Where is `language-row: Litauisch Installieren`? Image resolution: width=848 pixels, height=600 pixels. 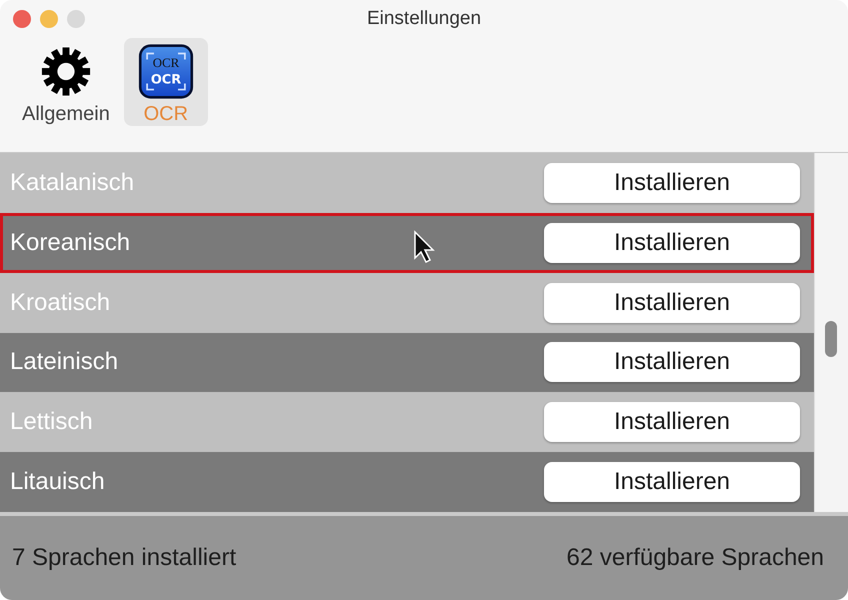
language-row: Litauisch Installieren is located at coordinates (407, 482).